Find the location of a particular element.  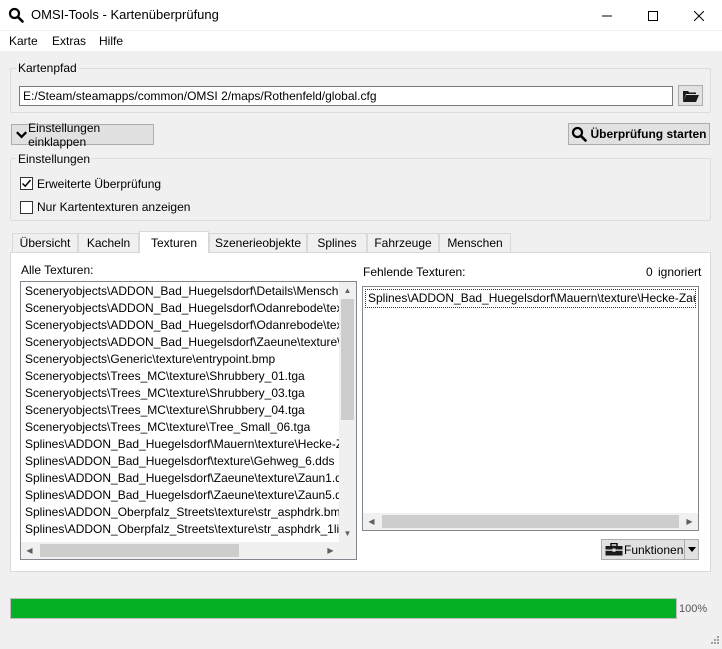

ignored-label: ignoriert is located at coordinates (680, 272).